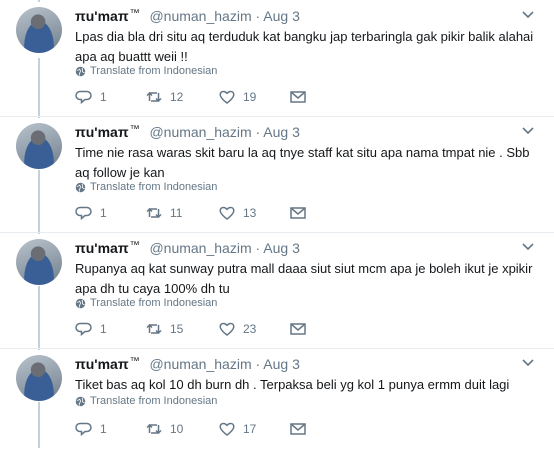 Image resolution: width=554 pixels, height=462 pixels. I want to click on action-bar: 1 12 19, so click(225, 98).